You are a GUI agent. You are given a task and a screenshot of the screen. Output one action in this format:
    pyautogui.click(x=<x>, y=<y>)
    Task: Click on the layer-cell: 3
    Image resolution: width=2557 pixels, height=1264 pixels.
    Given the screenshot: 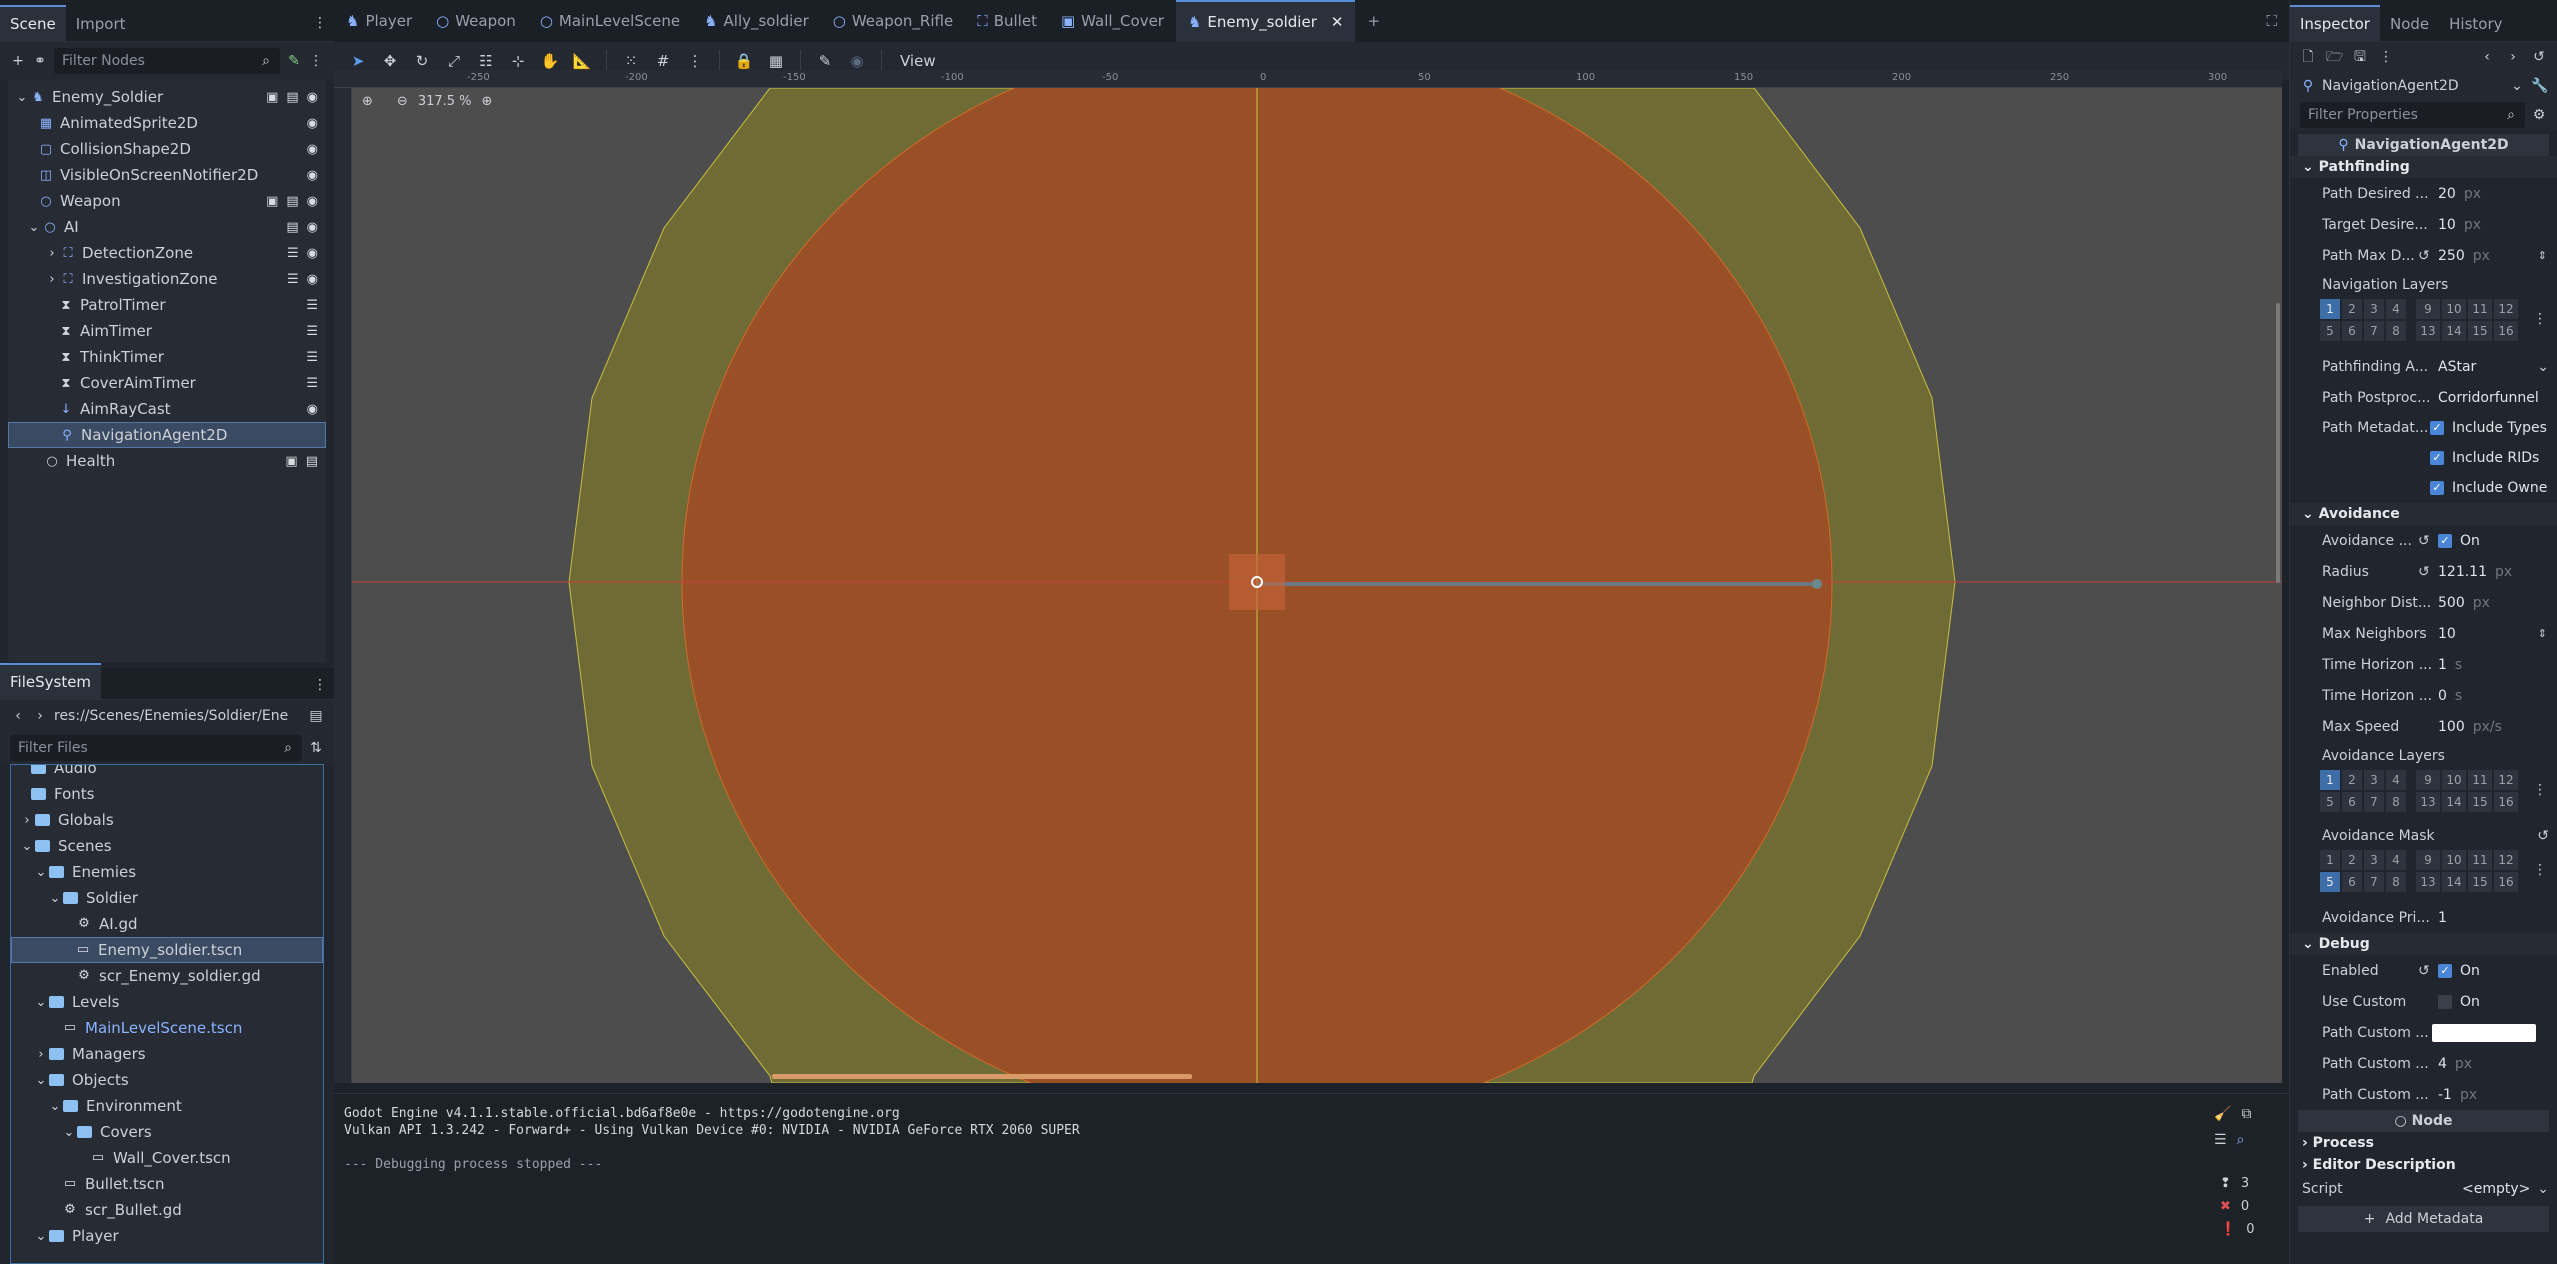 What is the action you would take?
    pyautogui.click(x=2374, y=860)
    